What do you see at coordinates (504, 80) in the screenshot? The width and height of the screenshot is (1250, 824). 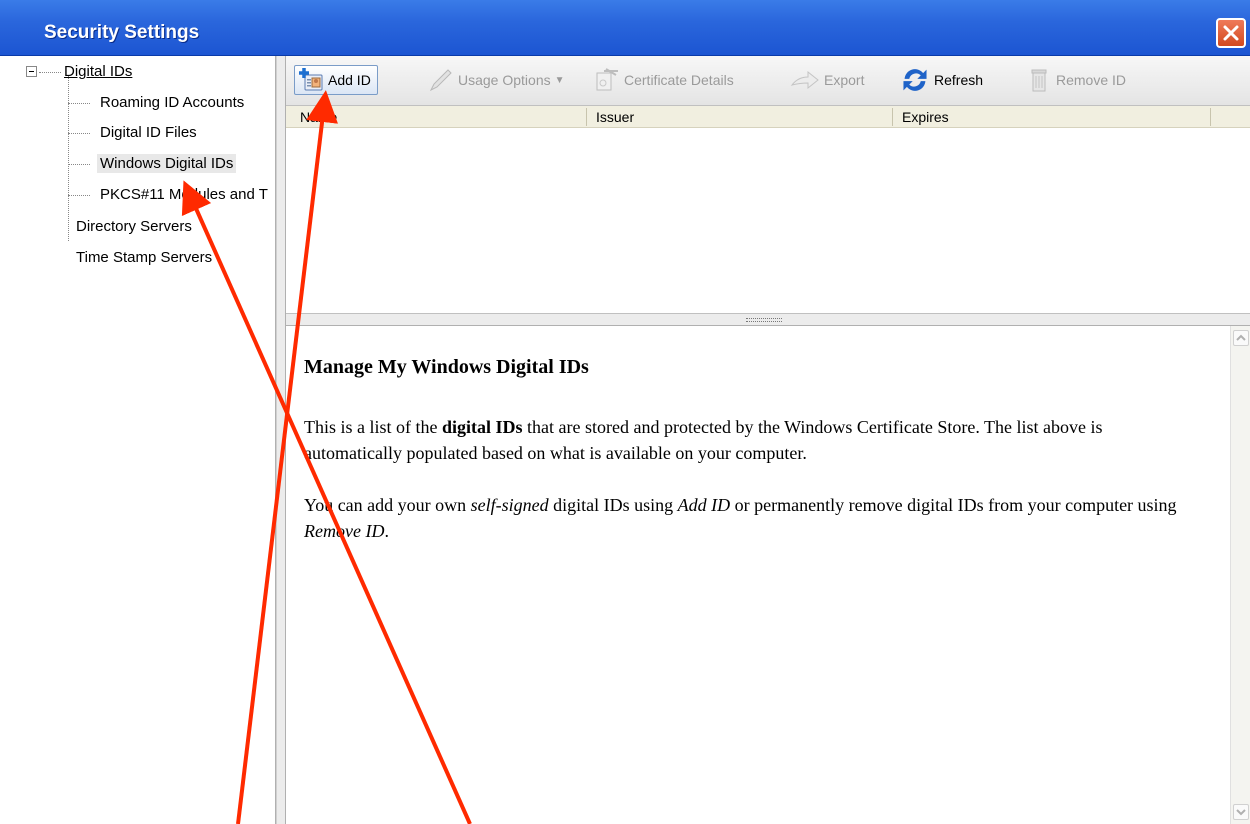 I see `usage-options-label: Usage Options` at bounding box center [504, 80].